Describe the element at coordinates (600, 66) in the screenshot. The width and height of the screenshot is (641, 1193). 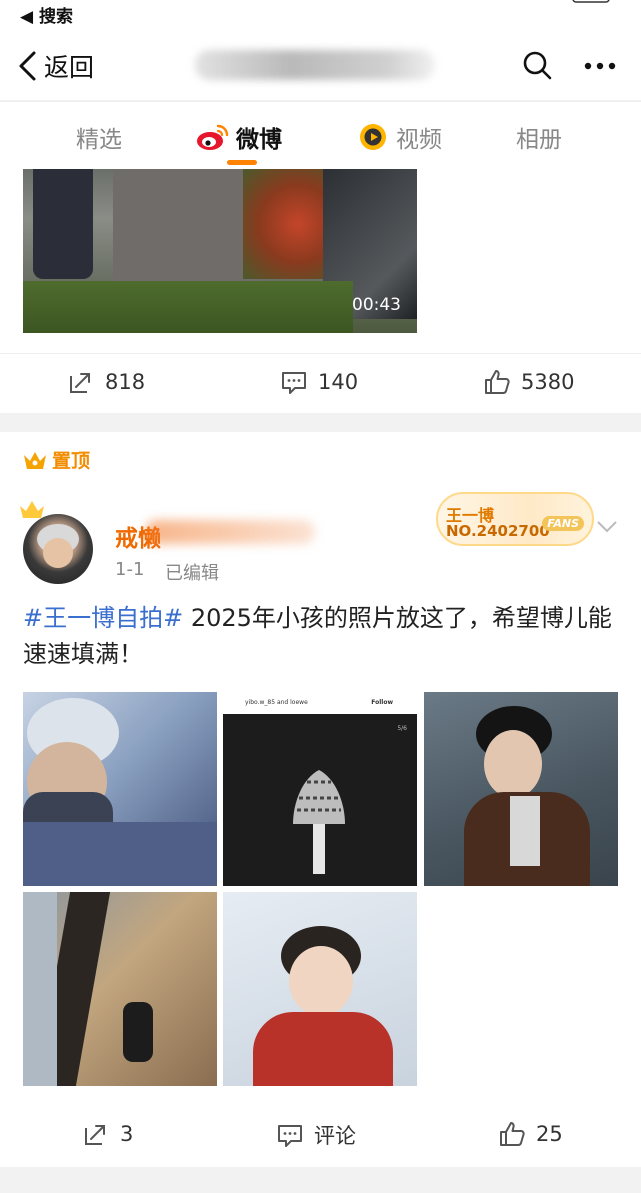
I see `more-icon` at that location.